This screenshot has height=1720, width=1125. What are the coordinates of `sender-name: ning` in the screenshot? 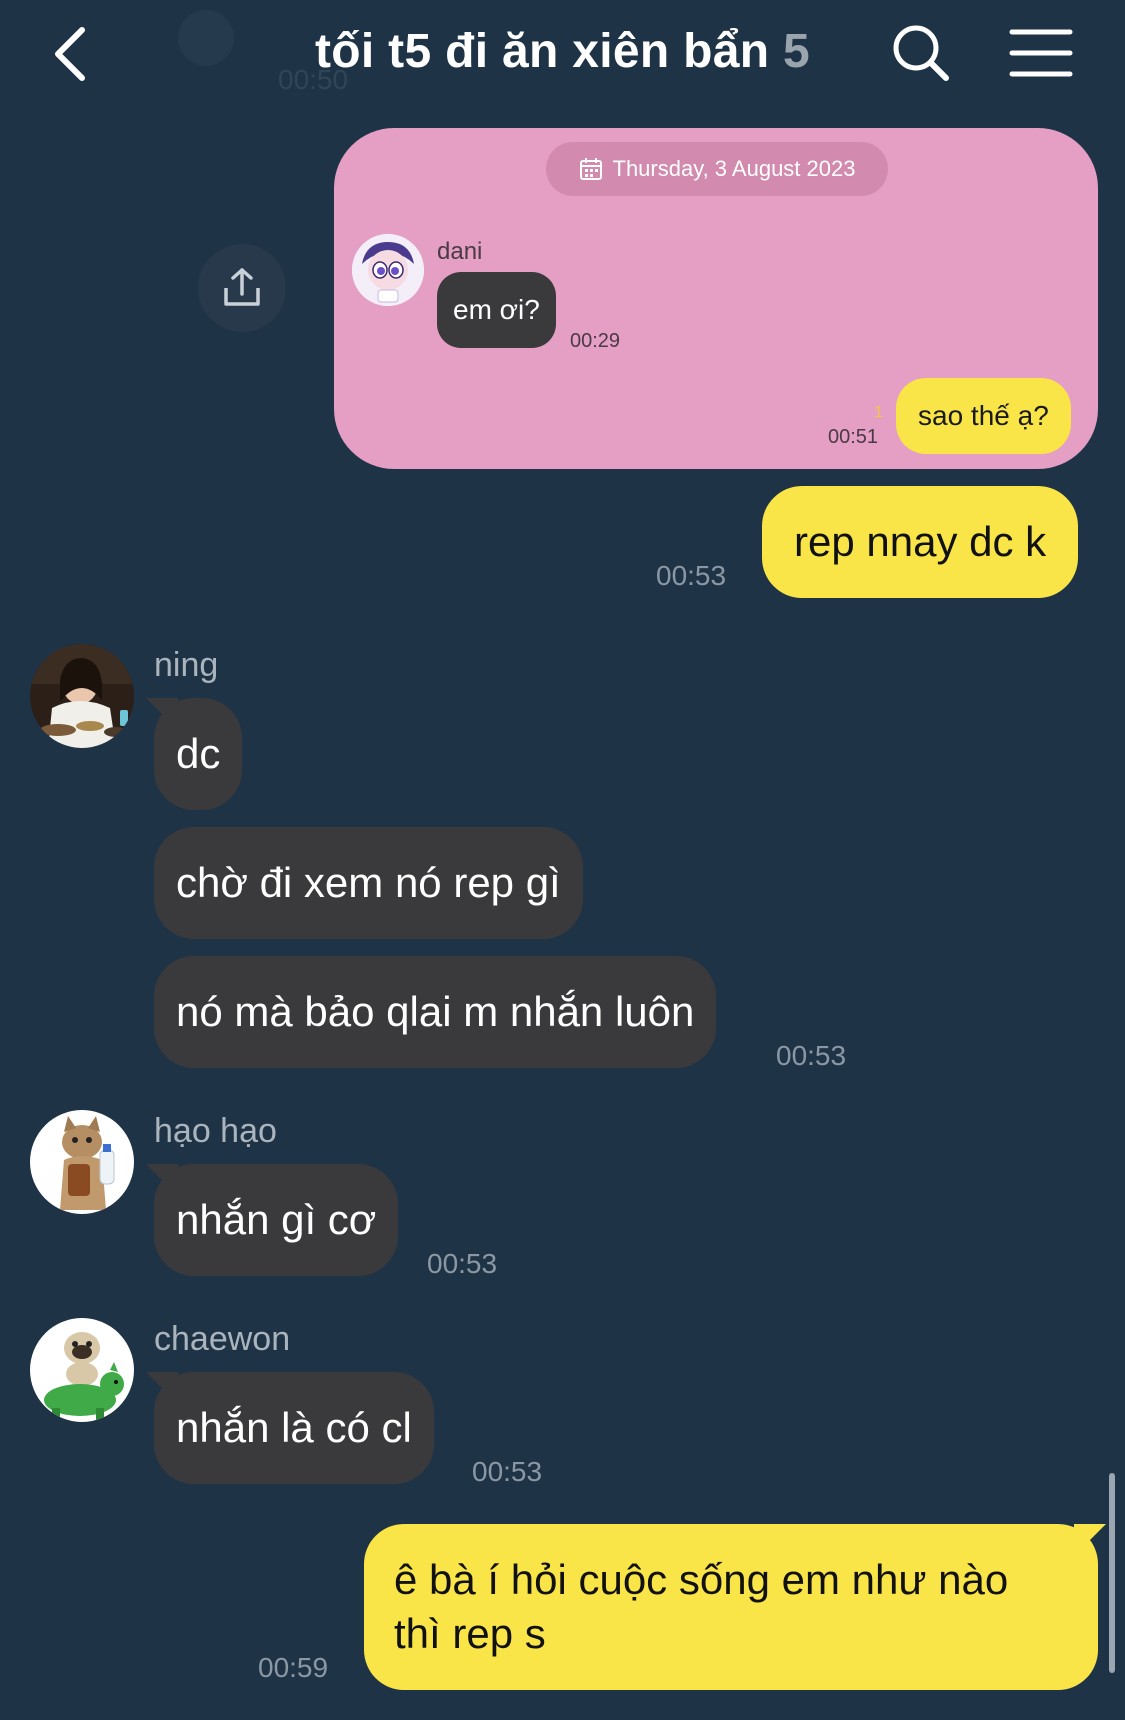 It's located at (186, 665).